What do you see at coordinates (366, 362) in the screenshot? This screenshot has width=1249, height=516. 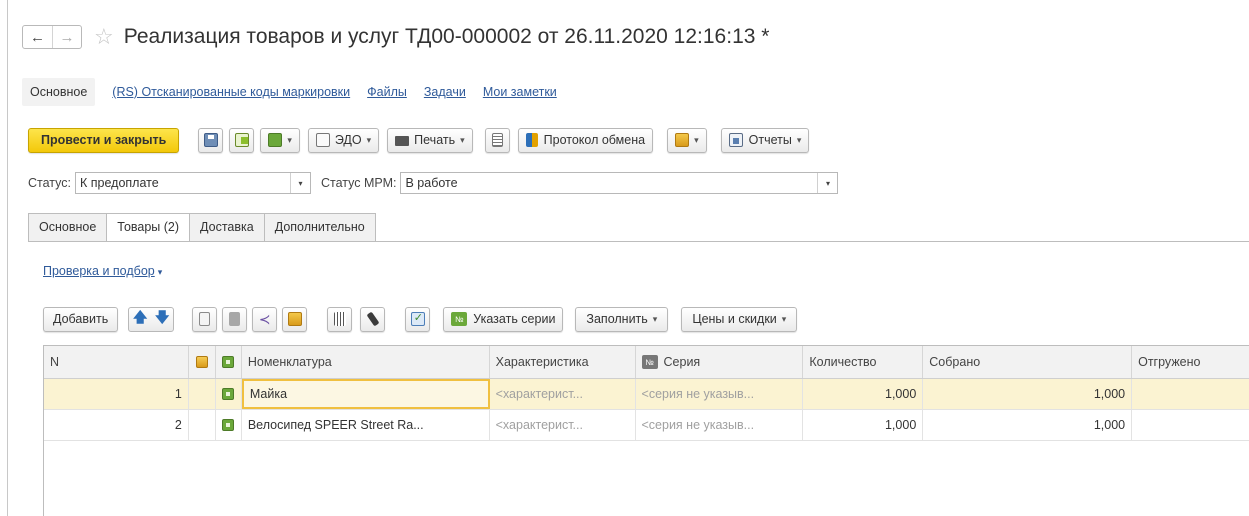 I see `column-nomenclature: Номенклатура` at bounding box center [366, 362].